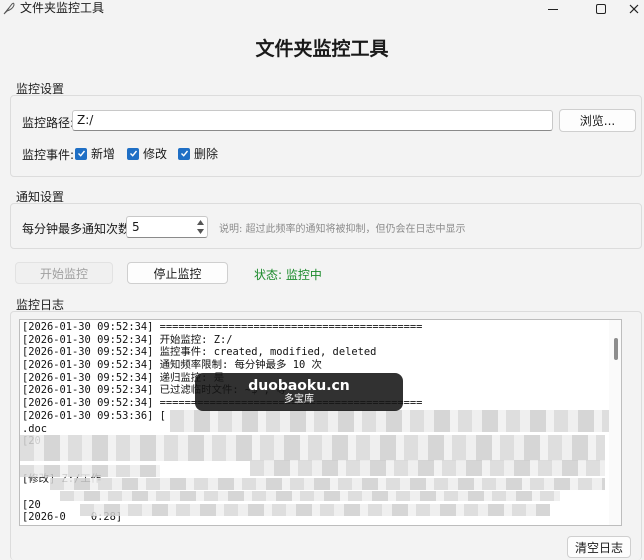  I want to click on window-titlebar: 文件夹监控工具, so click(322, 9).